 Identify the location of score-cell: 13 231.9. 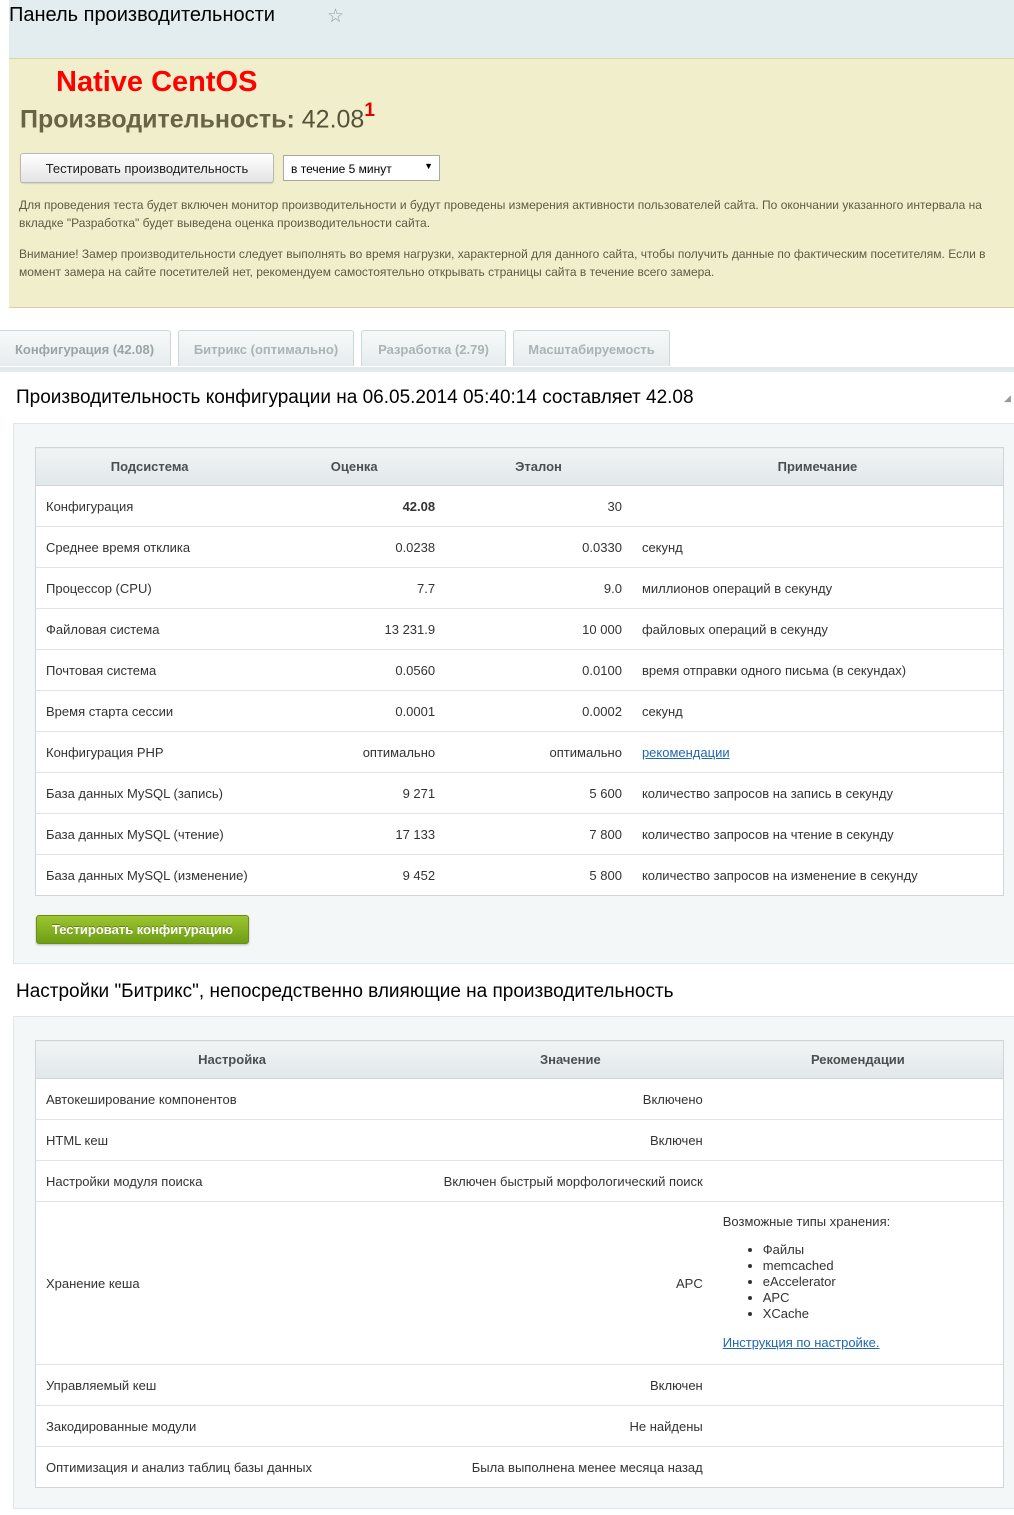
(354, 629).